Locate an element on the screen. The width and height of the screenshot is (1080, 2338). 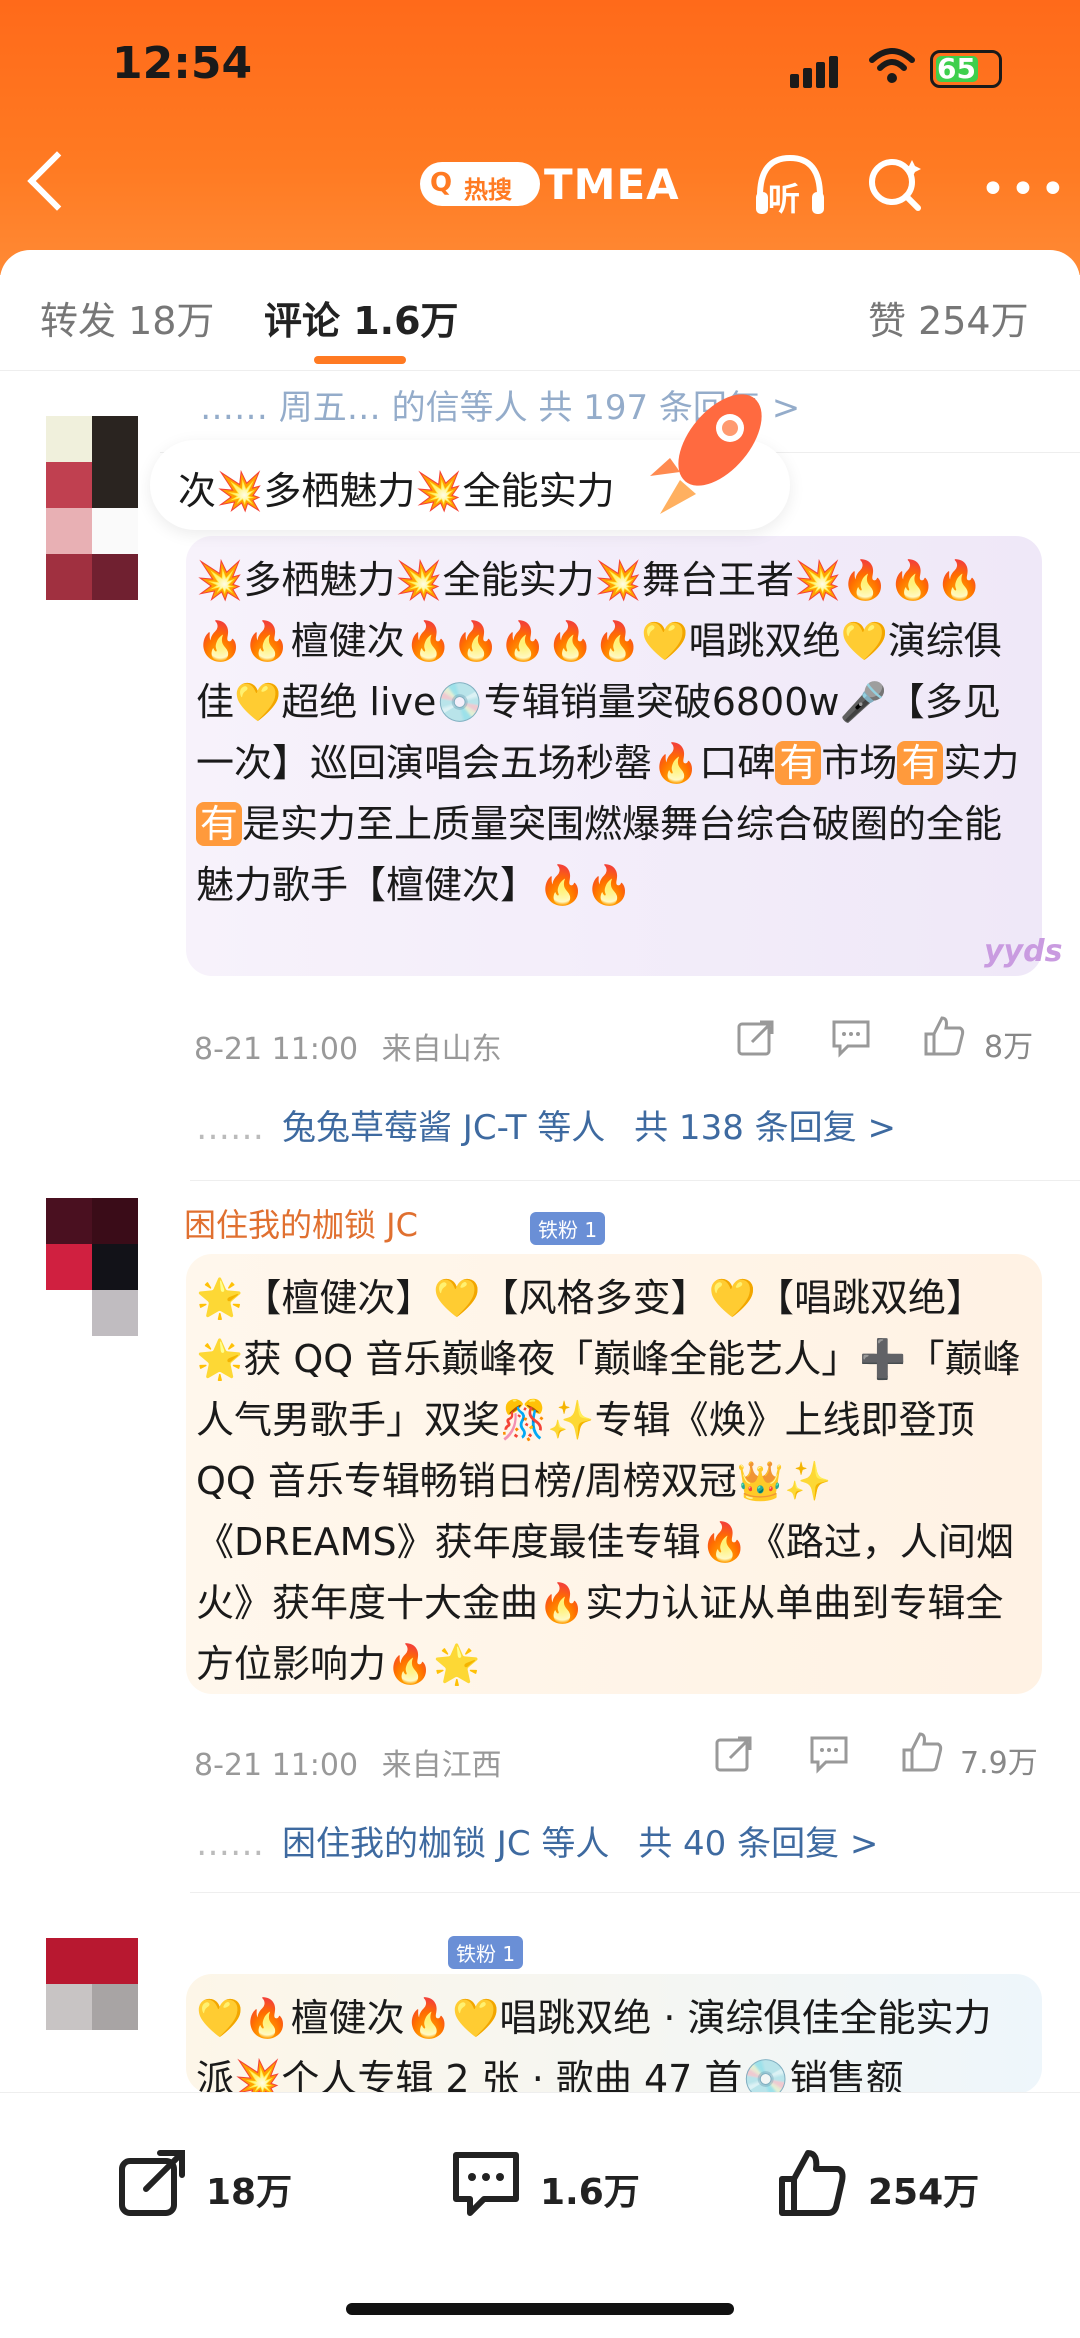
yyds-sticker: yyds is located at coordinates (1023, 951).